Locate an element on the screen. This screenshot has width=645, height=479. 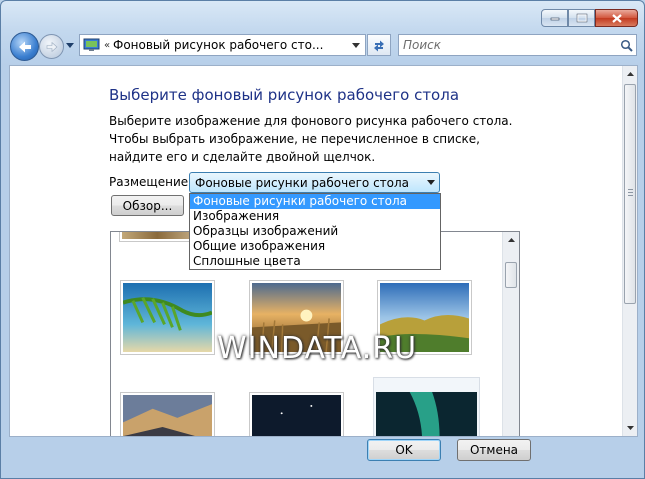
forward-button is located at coordinates (51, 46).